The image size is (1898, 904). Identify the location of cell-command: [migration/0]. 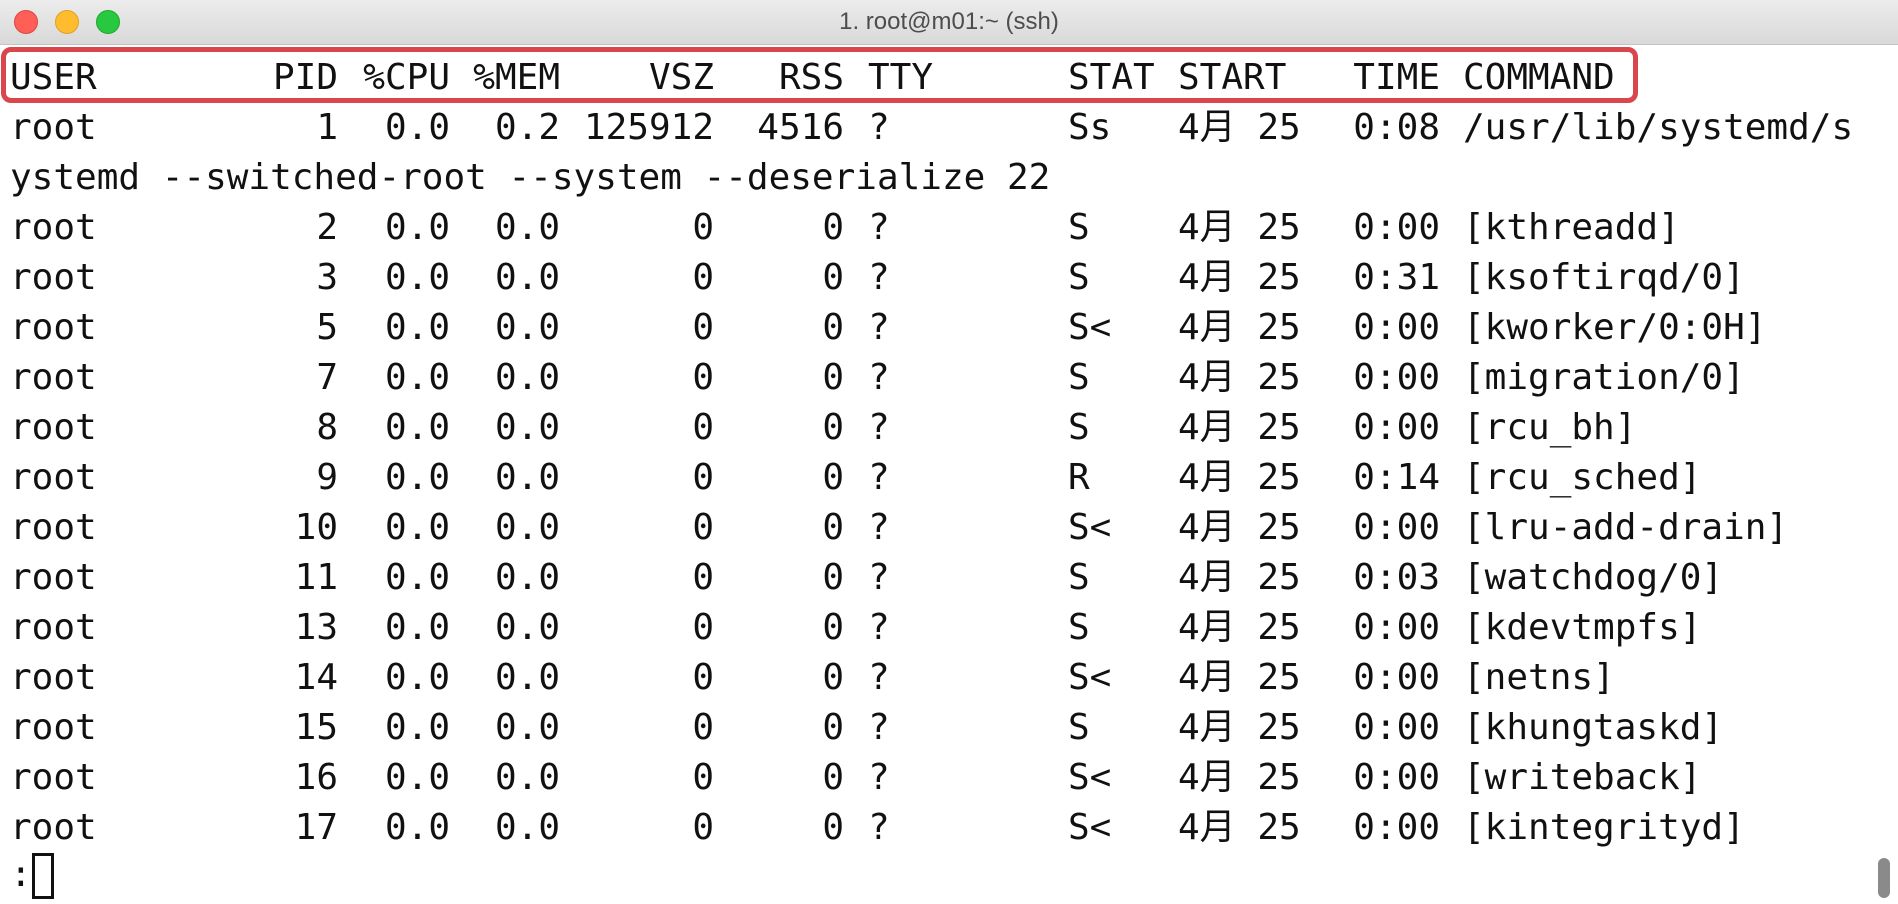
(1604, 377).